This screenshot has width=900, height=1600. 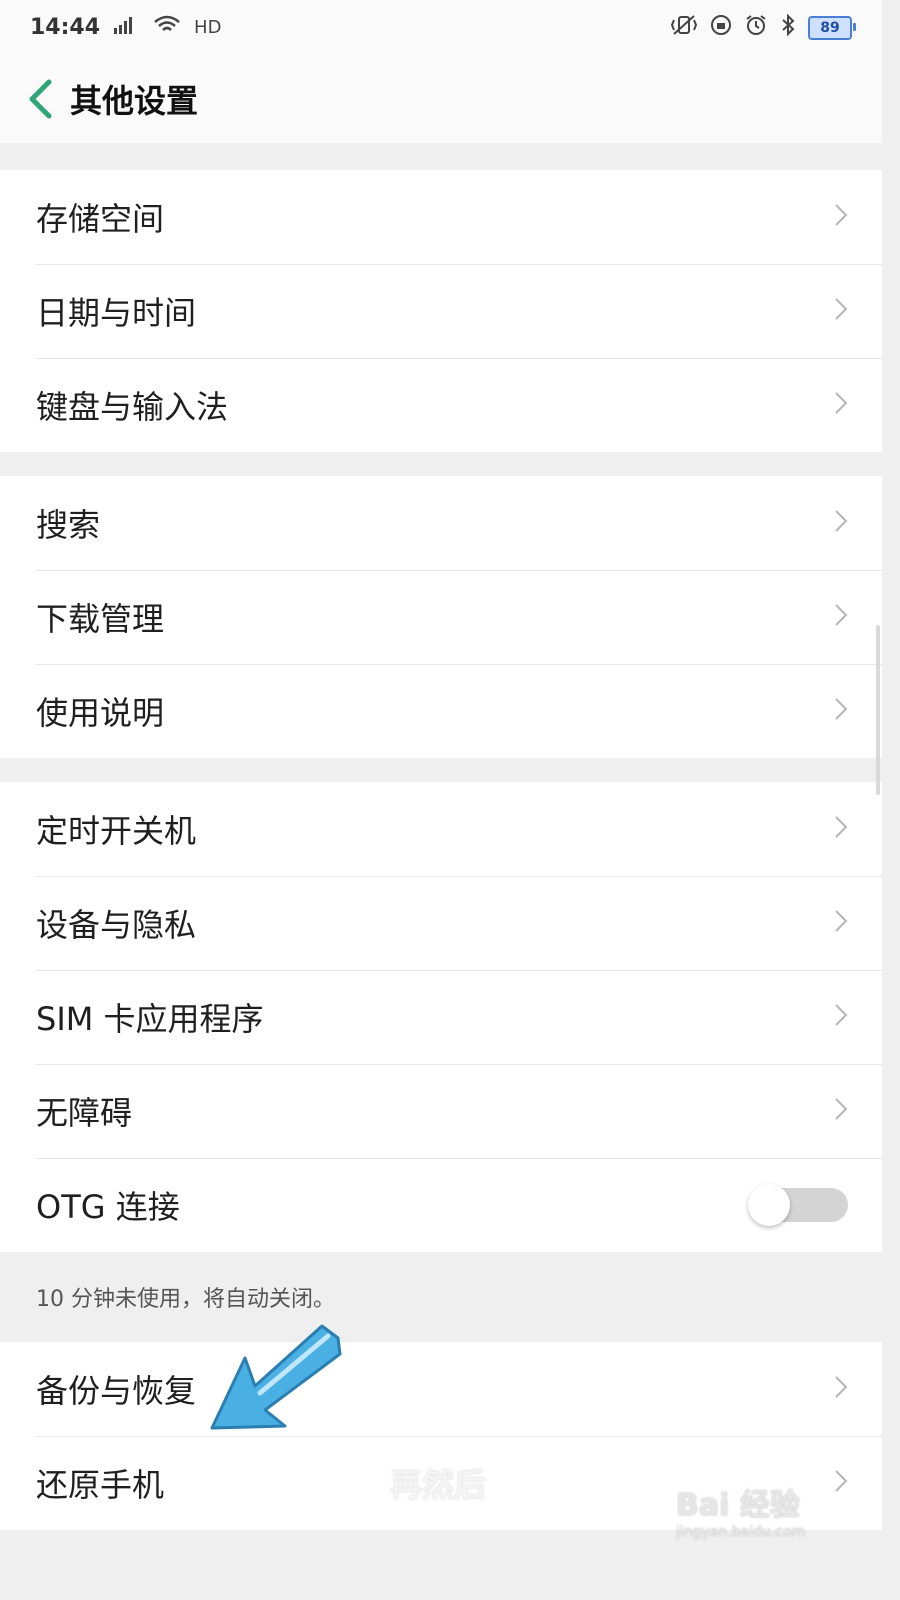 What do you see at coordinates (208, 27) in the screenshot?
I see `hd-icon: HD` at bounding box center [208, 27].